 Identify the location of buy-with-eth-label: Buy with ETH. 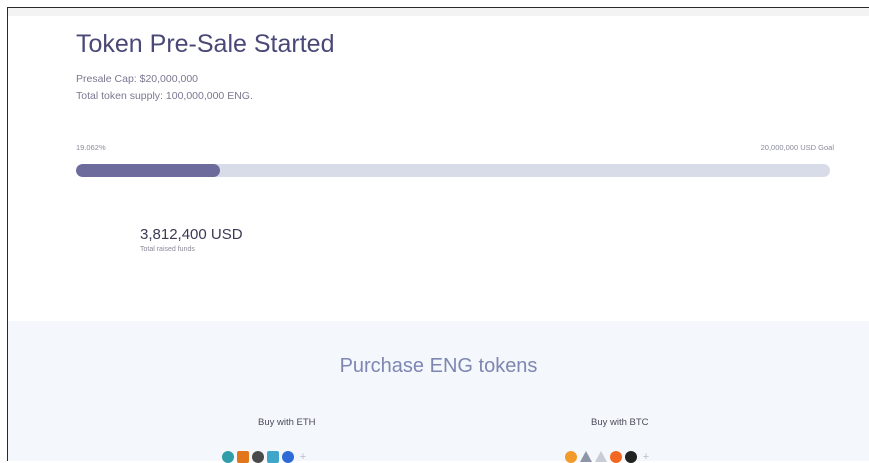
(287, 422).